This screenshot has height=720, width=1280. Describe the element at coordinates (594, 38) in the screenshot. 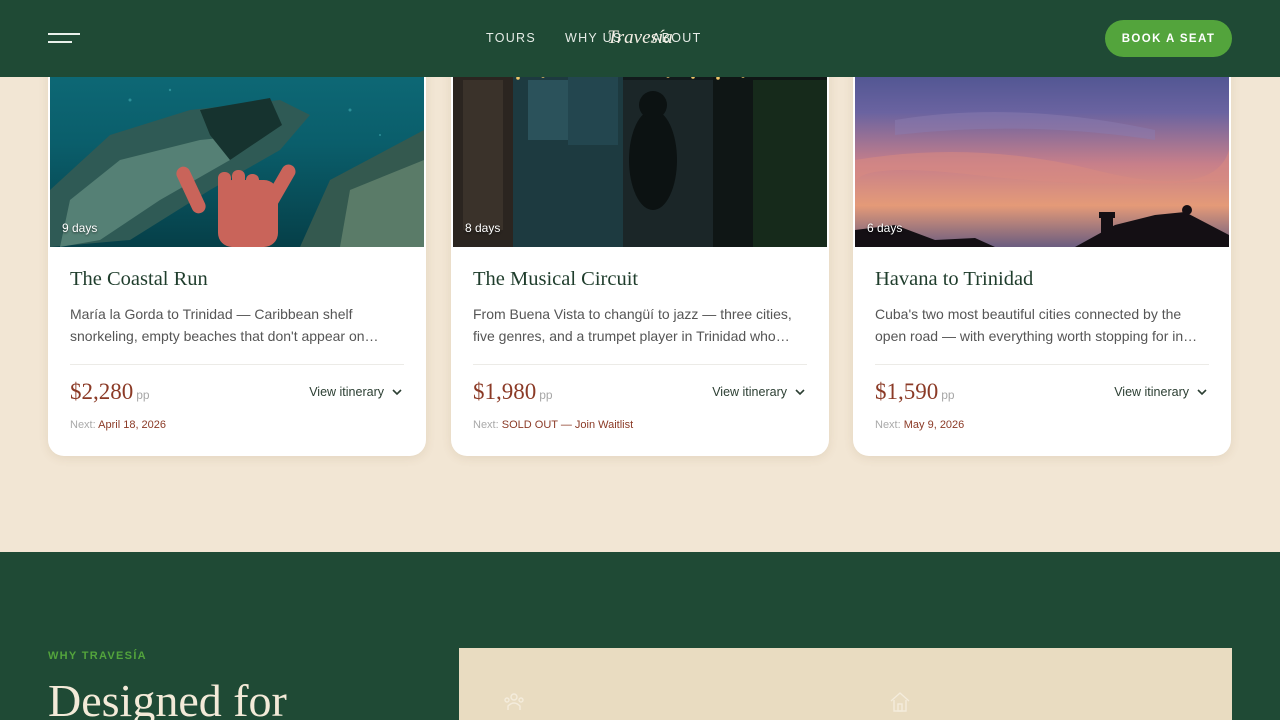

I see `nav-link-why-us: WHY US` at that location.